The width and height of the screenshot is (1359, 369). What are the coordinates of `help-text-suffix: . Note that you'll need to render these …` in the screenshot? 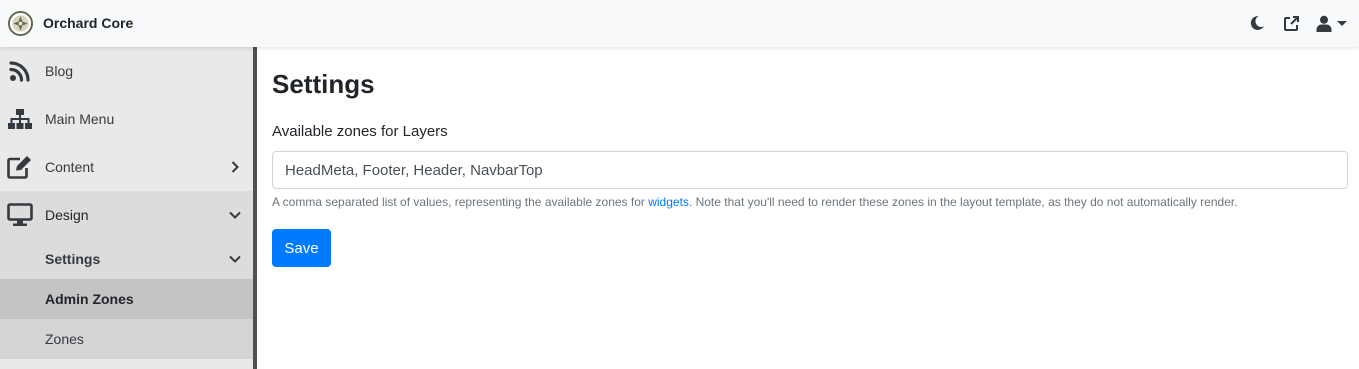 It's located at (963, 202).